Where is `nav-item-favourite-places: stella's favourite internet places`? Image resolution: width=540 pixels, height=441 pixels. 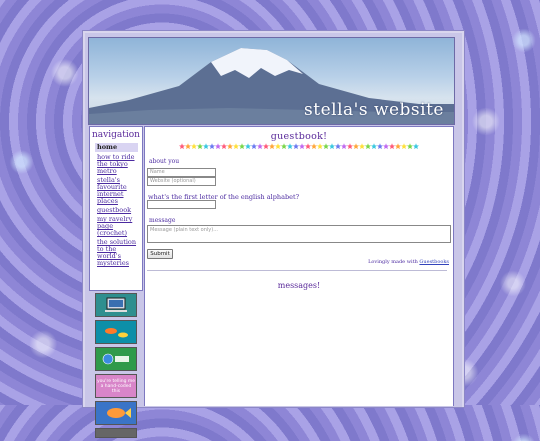 nav-item-favourite-places: stella's favourite internet places is located at coordinates (117, 191).